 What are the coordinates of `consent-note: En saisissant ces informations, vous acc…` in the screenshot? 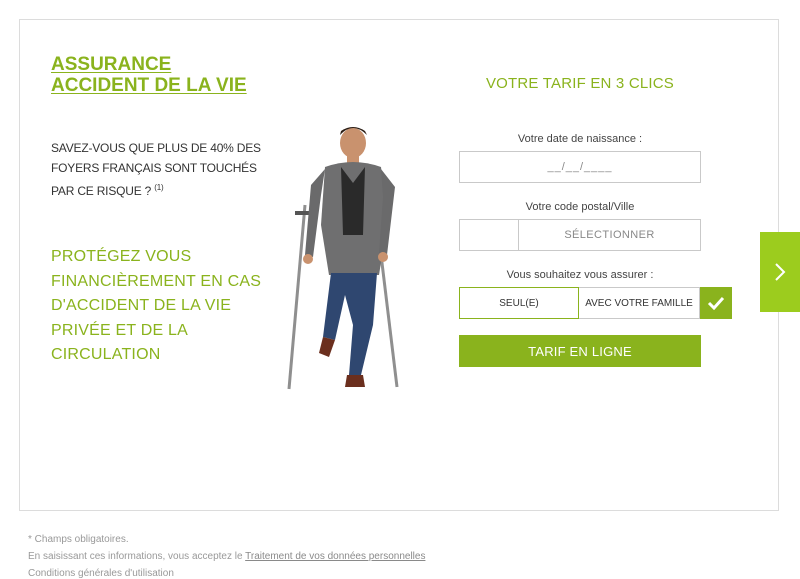 It's located at (226, 556).